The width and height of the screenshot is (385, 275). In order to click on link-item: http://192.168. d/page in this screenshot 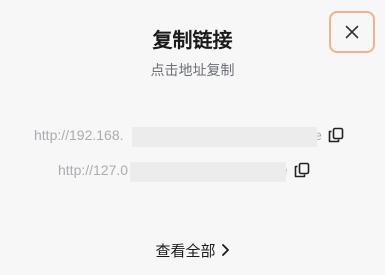, I will do `click(189, 136)`.